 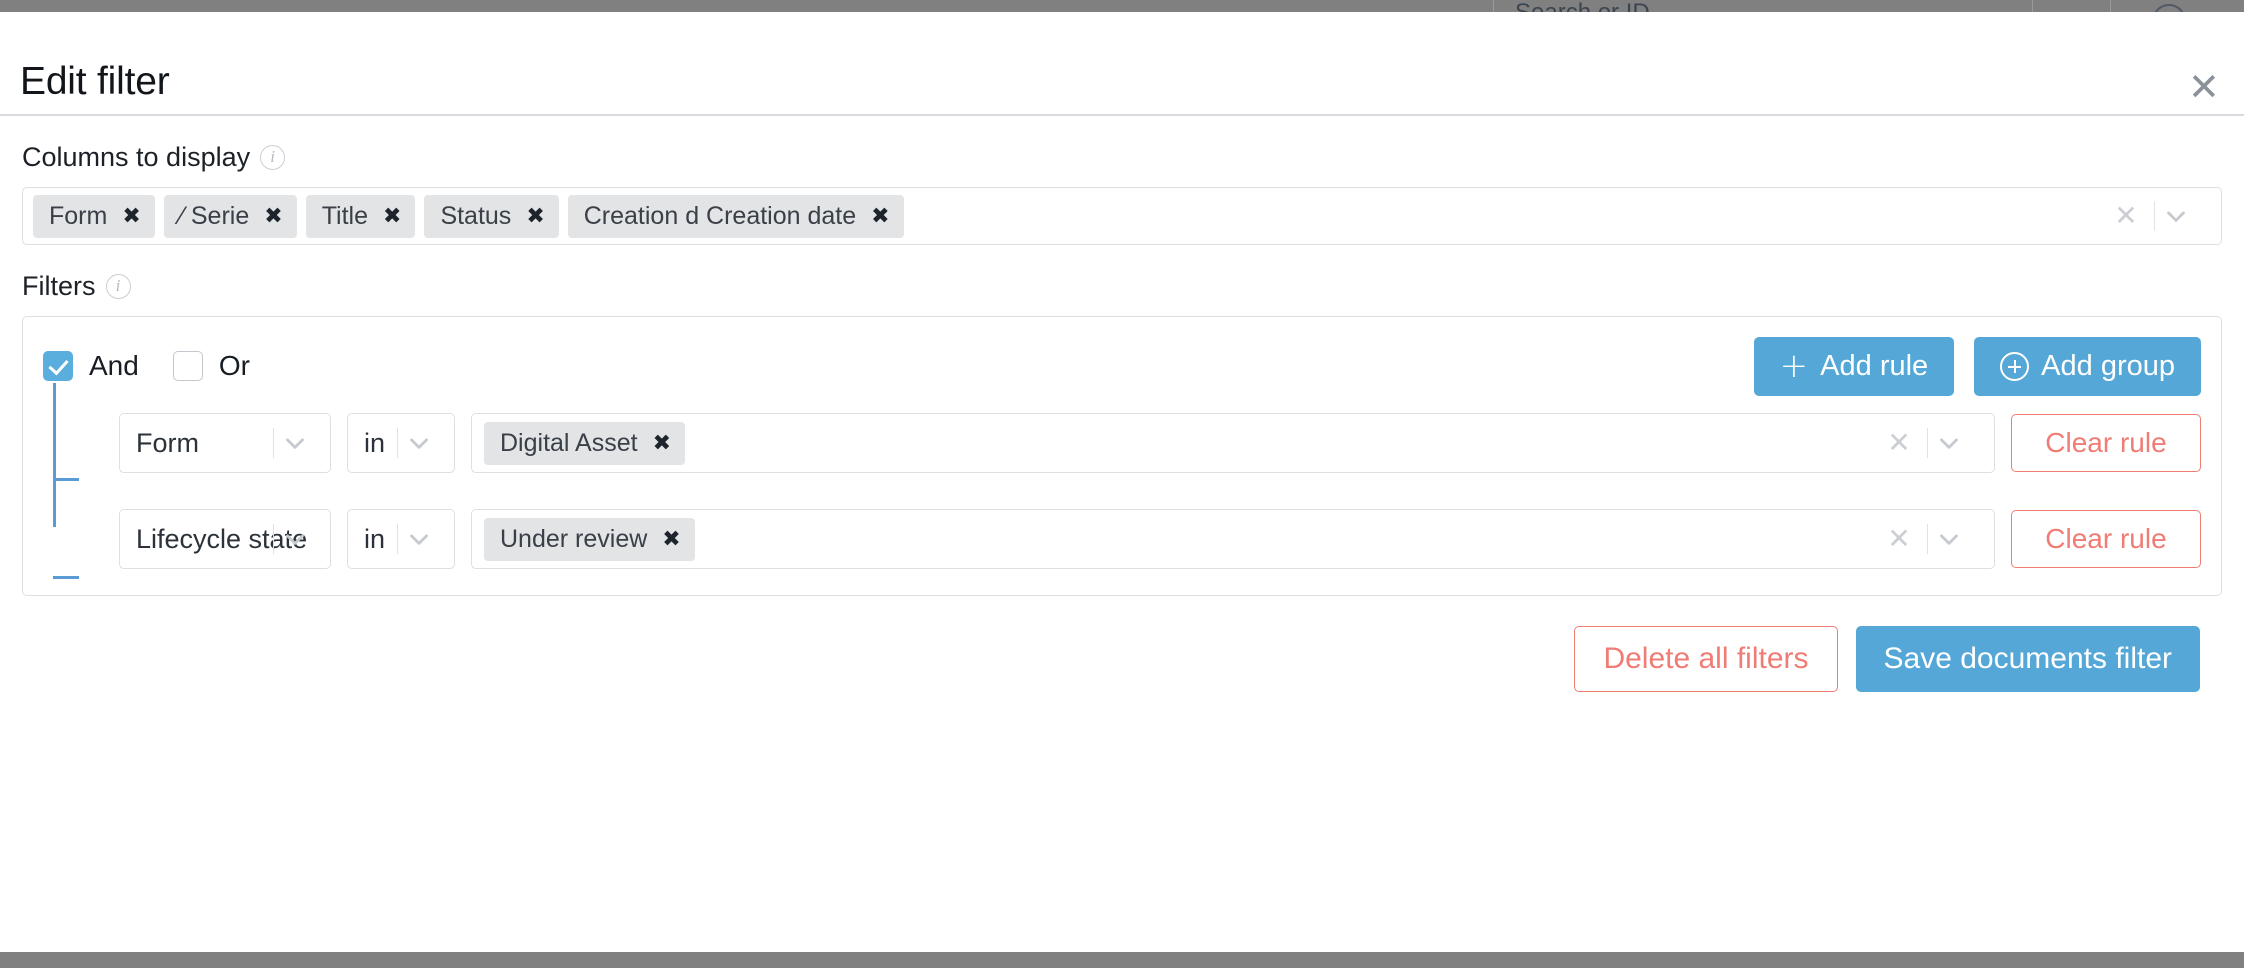 What do you see at coordinates (2027, 659) in the screenshot?
I see `save-documents-filter-button: Save documents filter` at bounding box center [2027, 659].